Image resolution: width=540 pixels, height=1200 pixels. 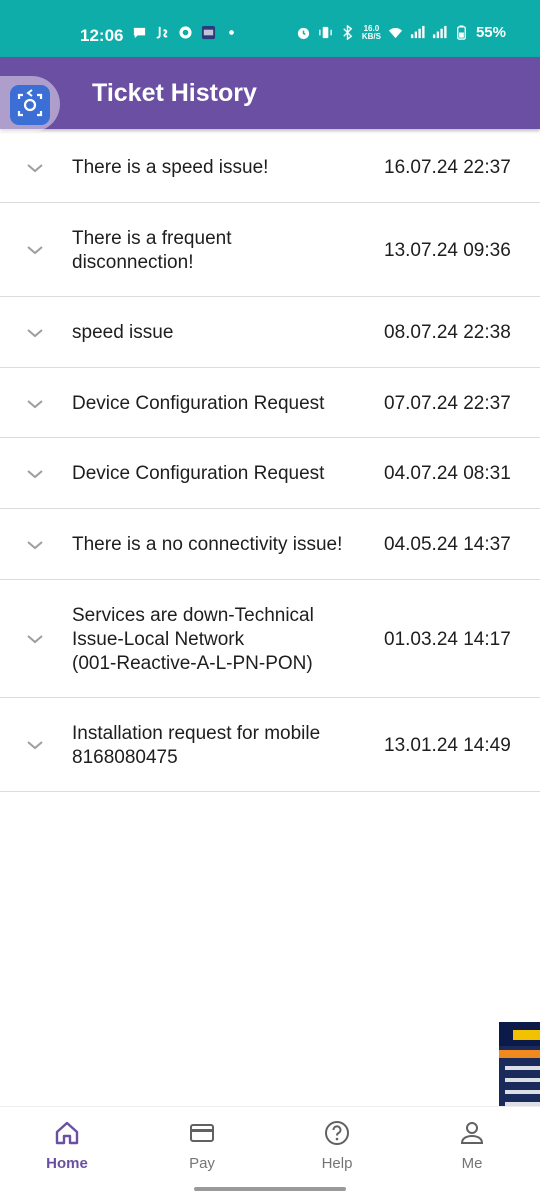 I want to click on ticket-date: 04.07.24 08:31, so click(x=447, y=473).